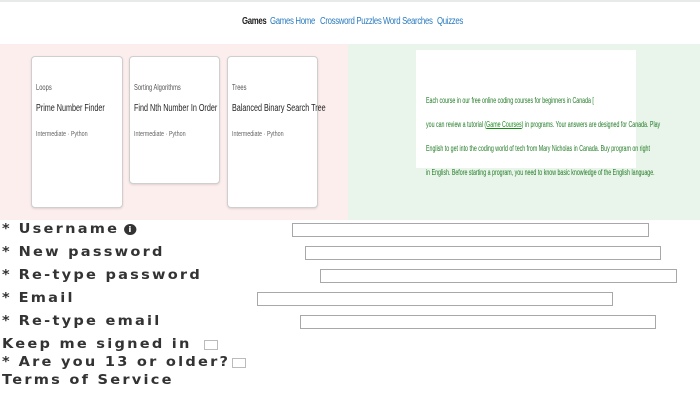  What do you see at coordinates (176, 108) in the screenshot?
I see `card-title: Find Nth Number In Order` at bounding box center [176, 108].